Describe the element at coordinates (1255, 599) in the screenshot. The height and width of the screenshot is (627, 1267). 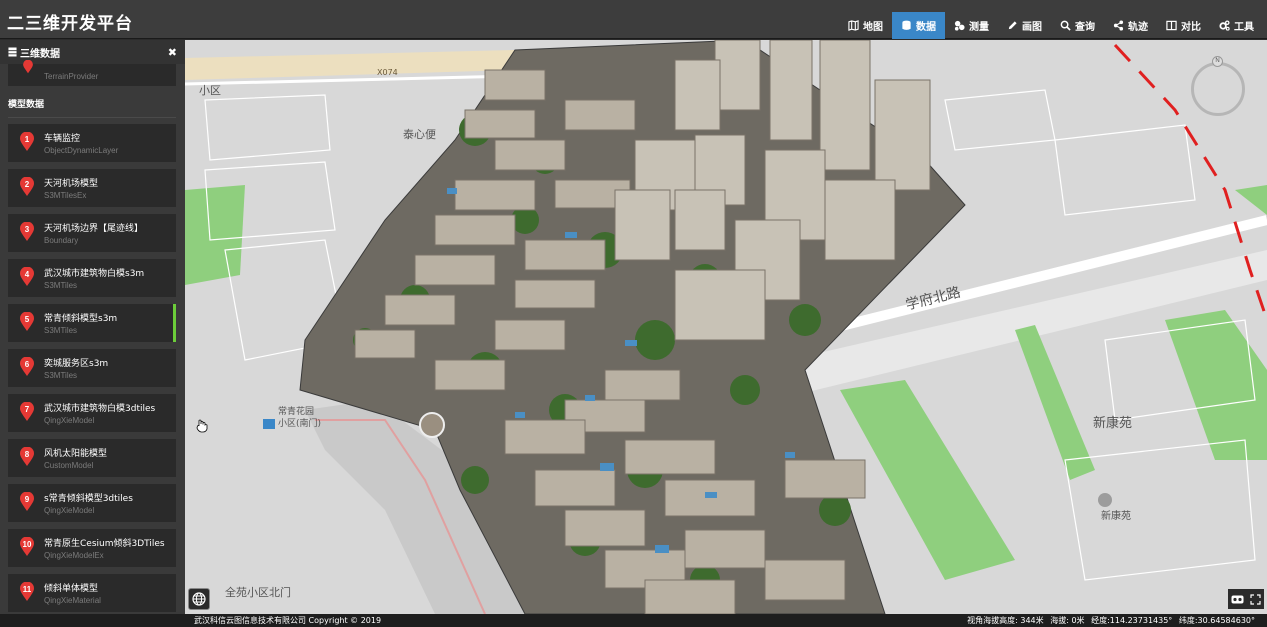
I see `fullscreen-icon` at that location.